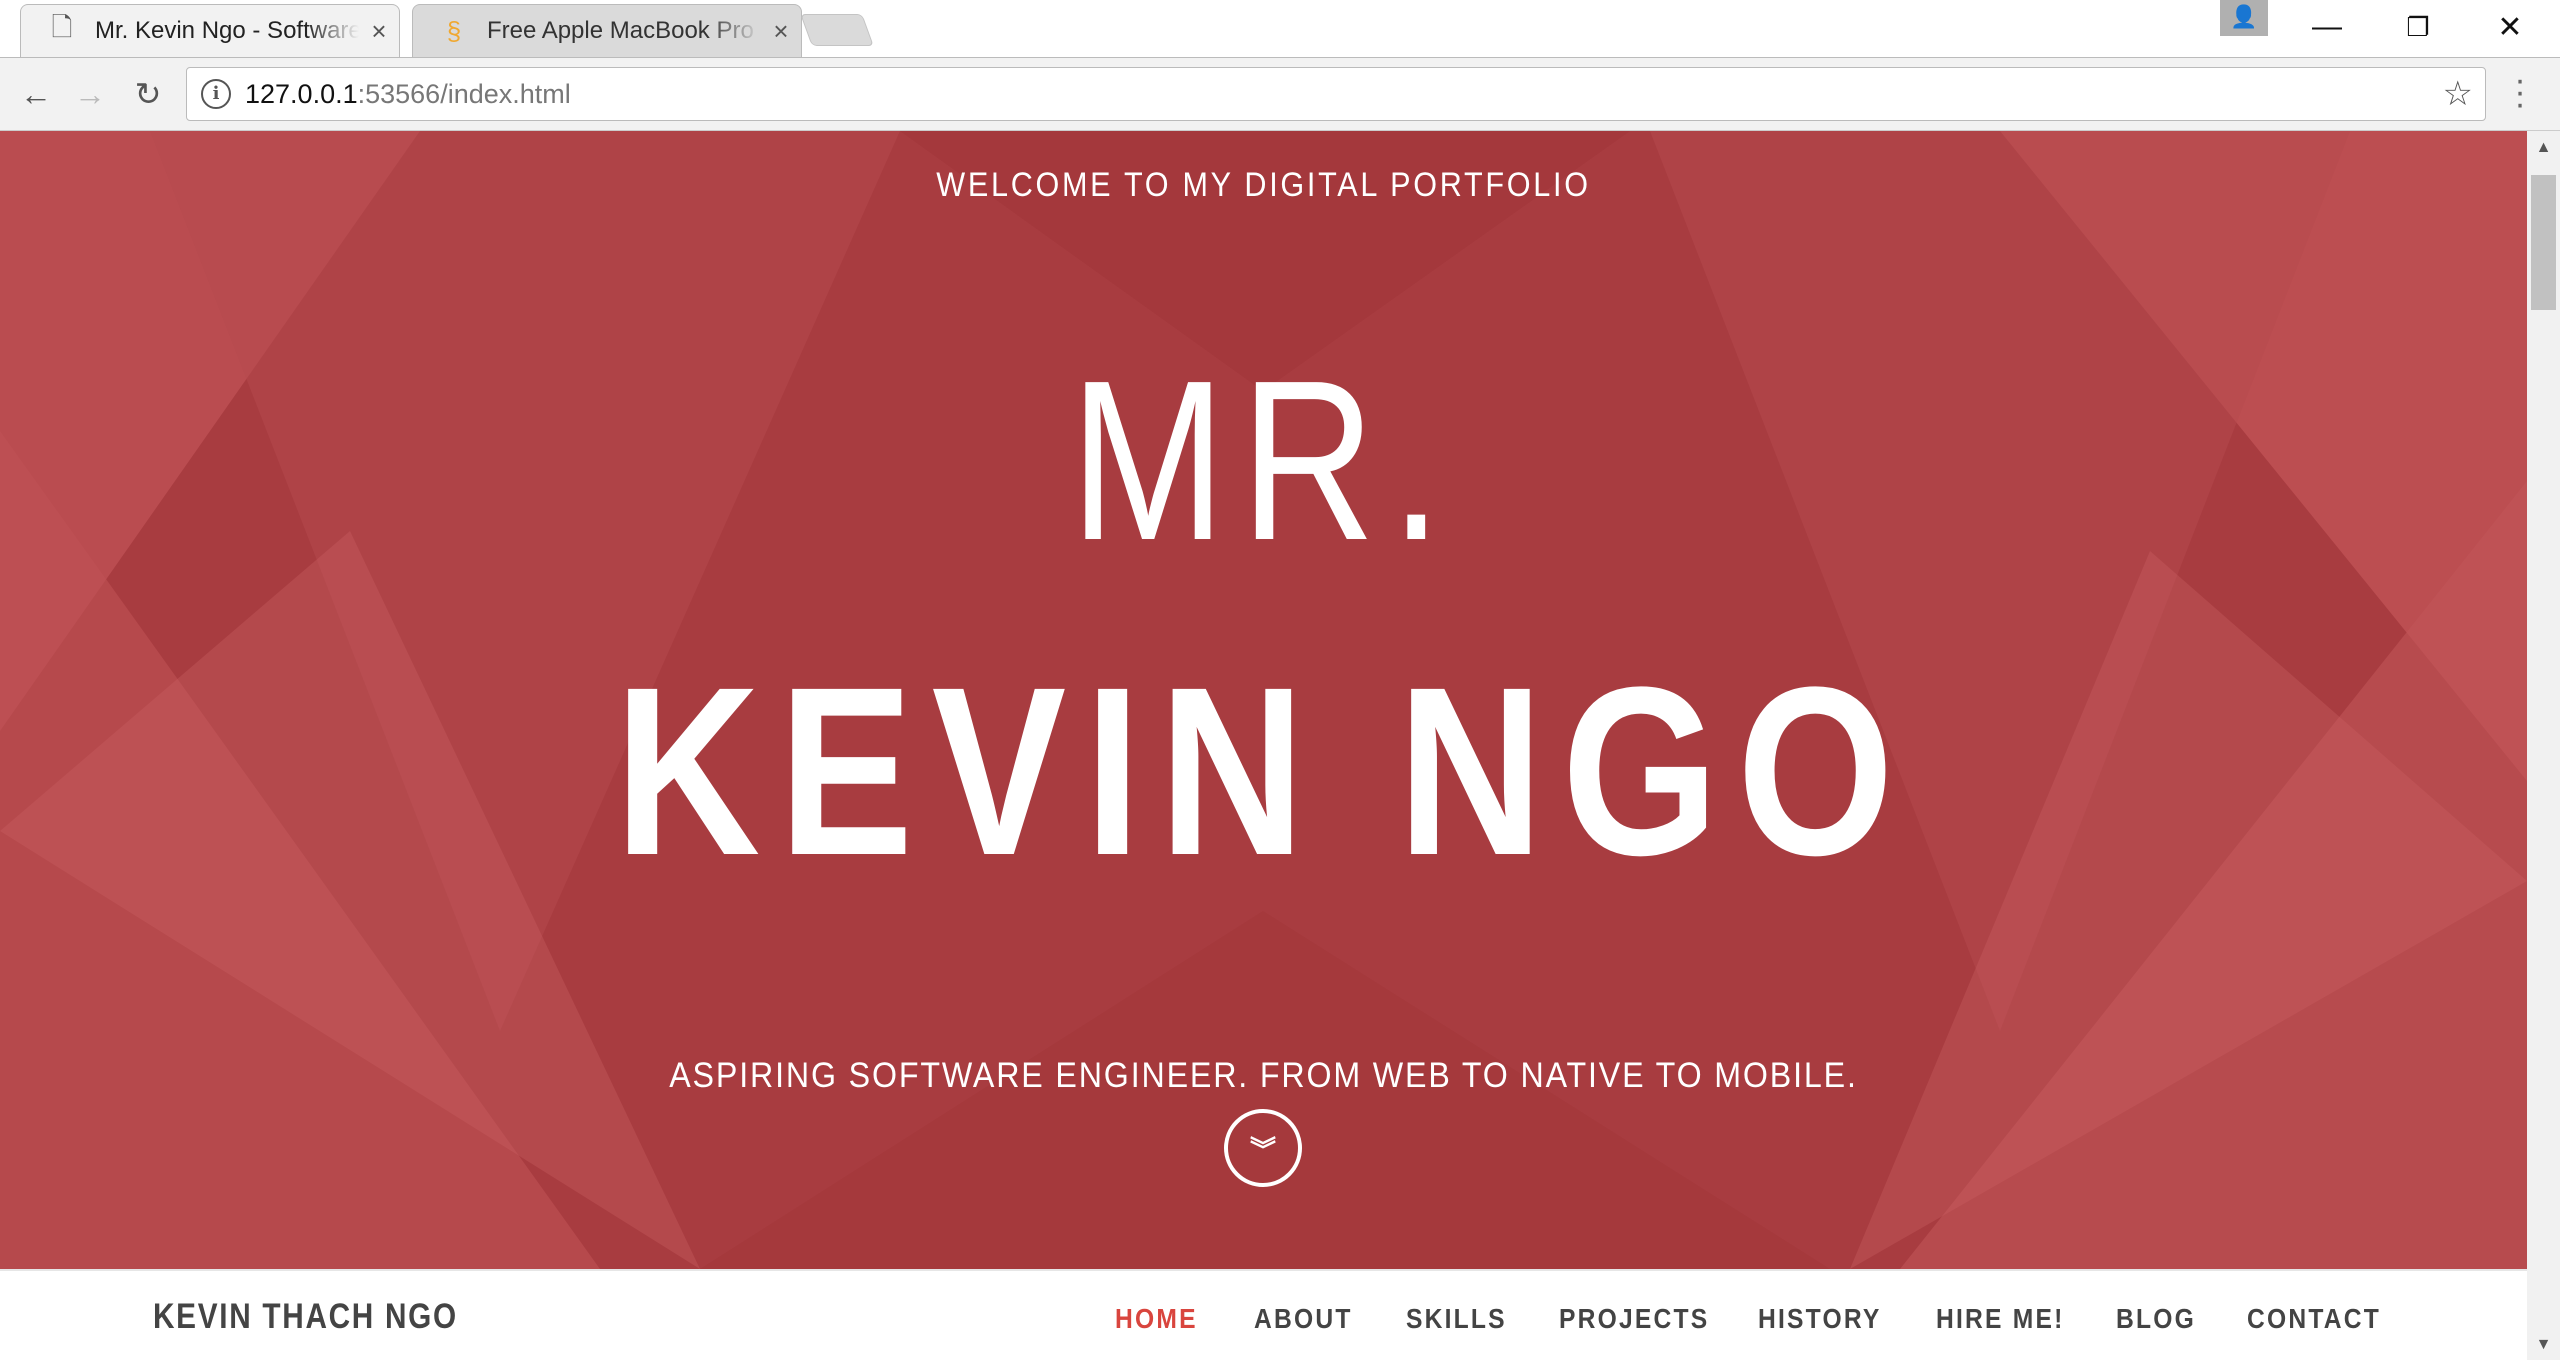 The width and height of the screenshot is (2560, 1360). What do you see at coordinates (1303, 1319) in the screenshot?
I see `nav-about: ABOUT` at bounding box center [1303, 1319].